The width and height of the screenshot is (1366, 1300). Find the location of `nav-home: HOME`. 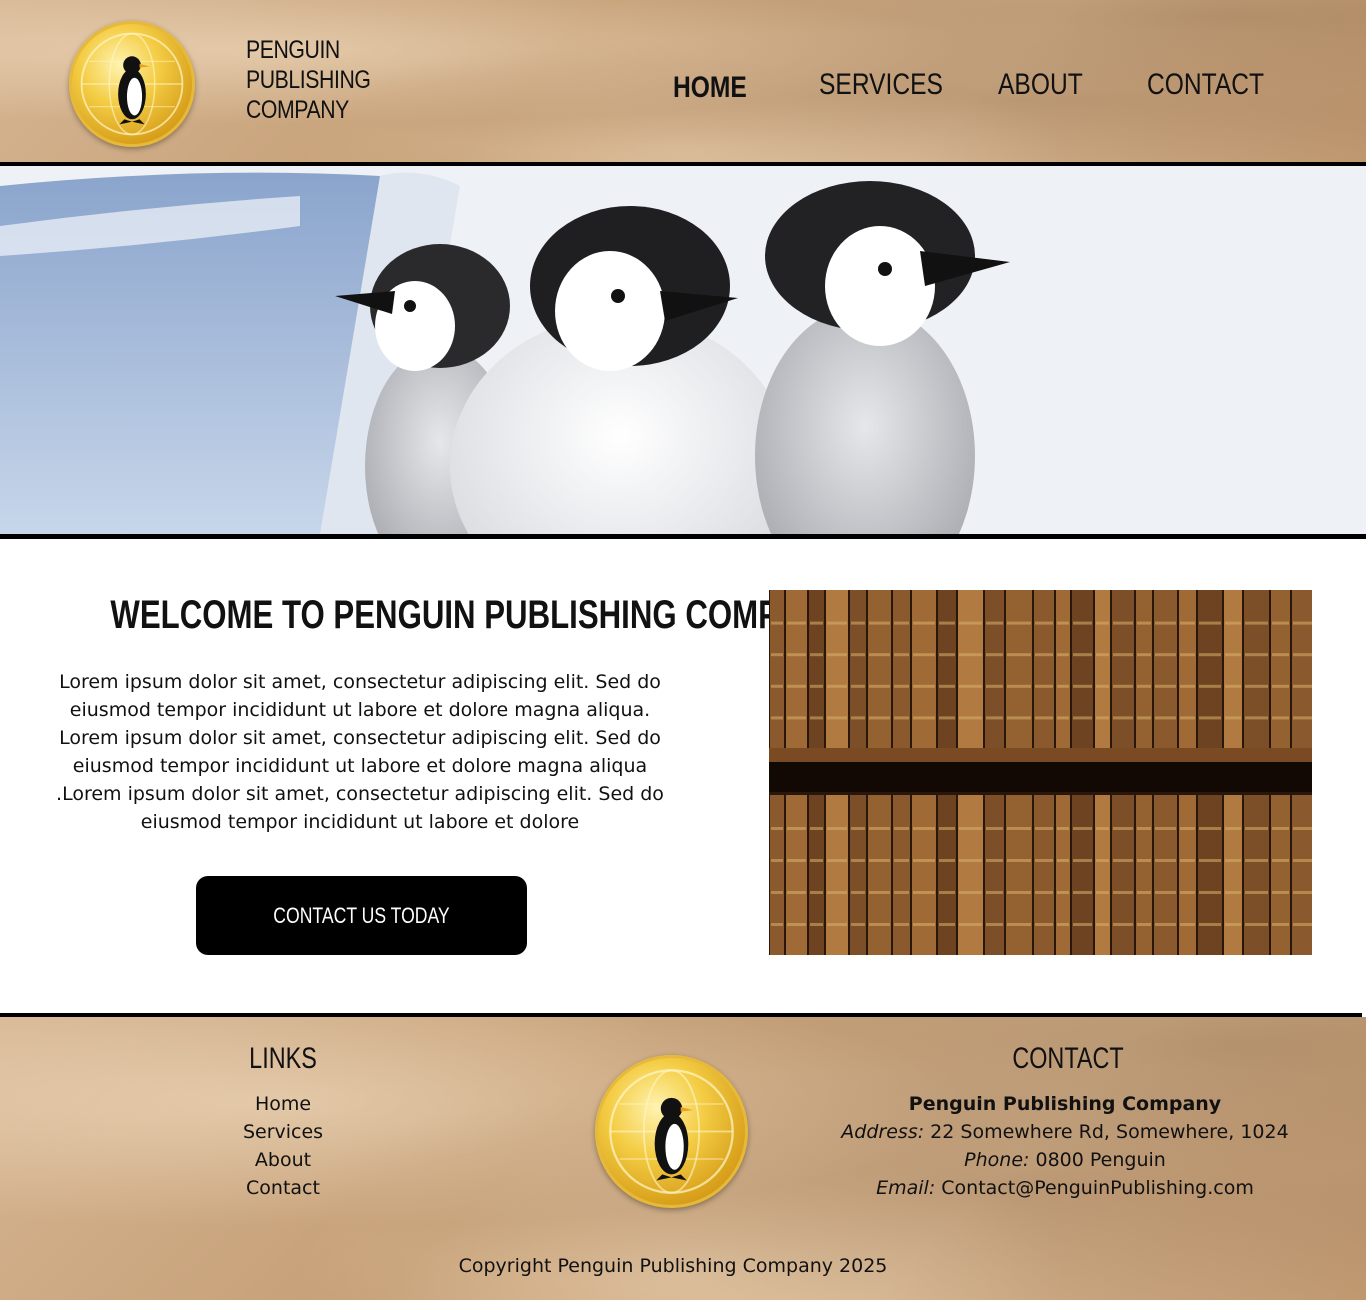

nav-home: HOME is located at coordinates (710, 88).